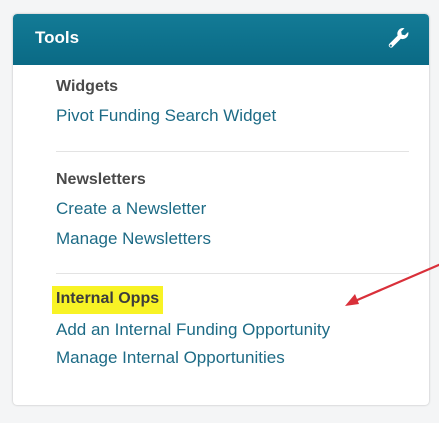 The width and height of the screenshot is (439, 423). Describe the element at coordinates (392, 284) in the screenshot. I see `red-arrow-icon` at that location.